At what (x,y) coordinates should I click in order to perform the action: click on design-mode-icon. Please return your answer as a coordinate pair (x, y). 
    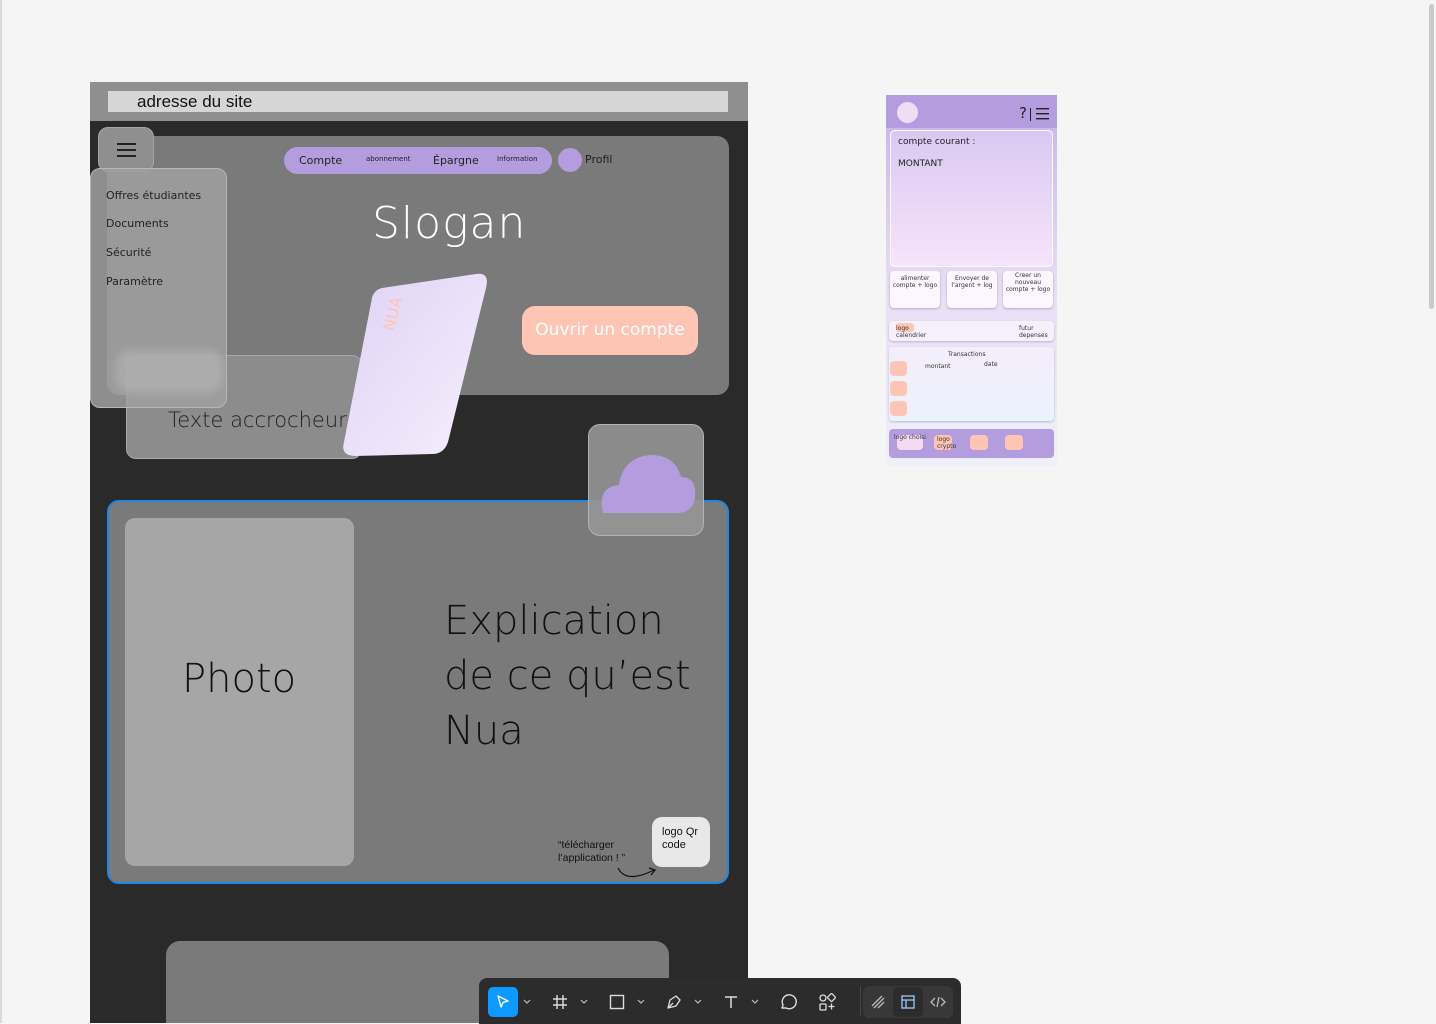
    Looking at the image, I should click on (908, 1002).